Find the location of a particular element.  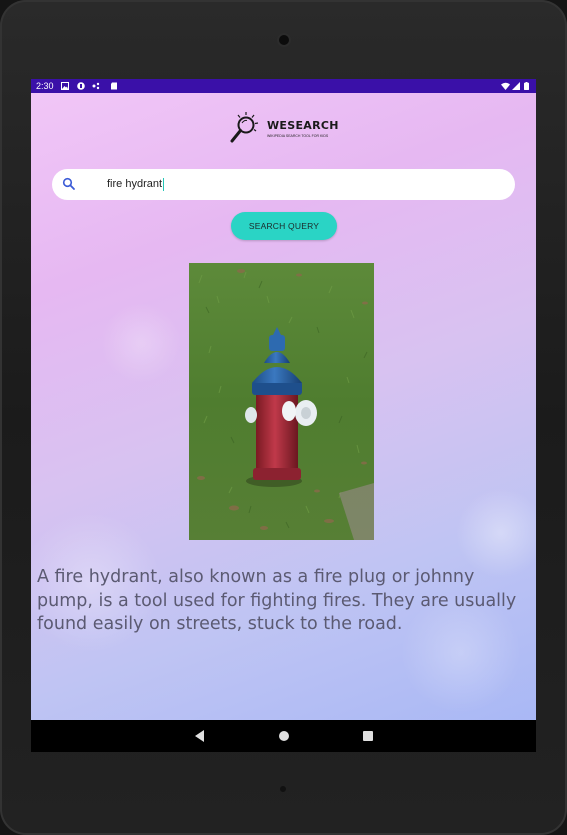

wesearch-logo: WESEARCH WIKIPEDIA SEARCH TOOL FOR KIDS is located at coordinates (283, 130).